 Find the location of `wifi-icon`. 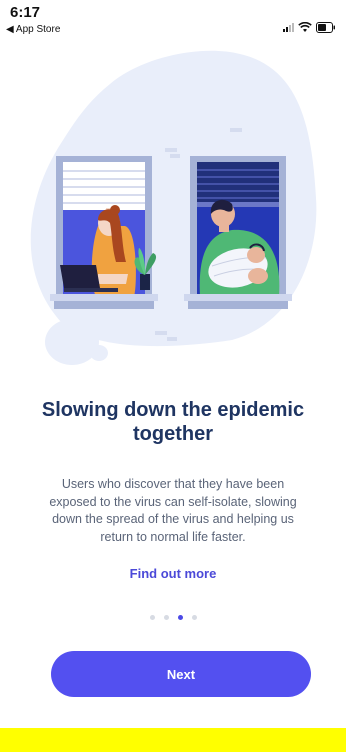

wifi-icon is located at coordinates (305, 26).